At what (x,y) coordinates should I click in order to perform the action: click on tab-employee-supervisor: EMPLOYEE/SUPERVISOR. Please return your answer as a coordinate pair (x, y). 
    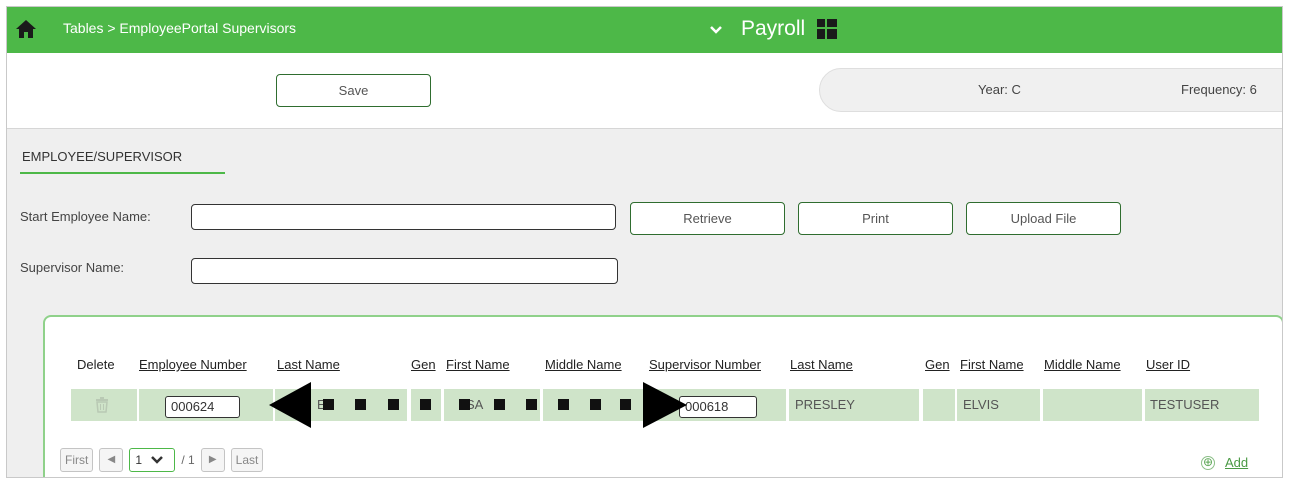
    Looking at the image, I should click on (102, 156).